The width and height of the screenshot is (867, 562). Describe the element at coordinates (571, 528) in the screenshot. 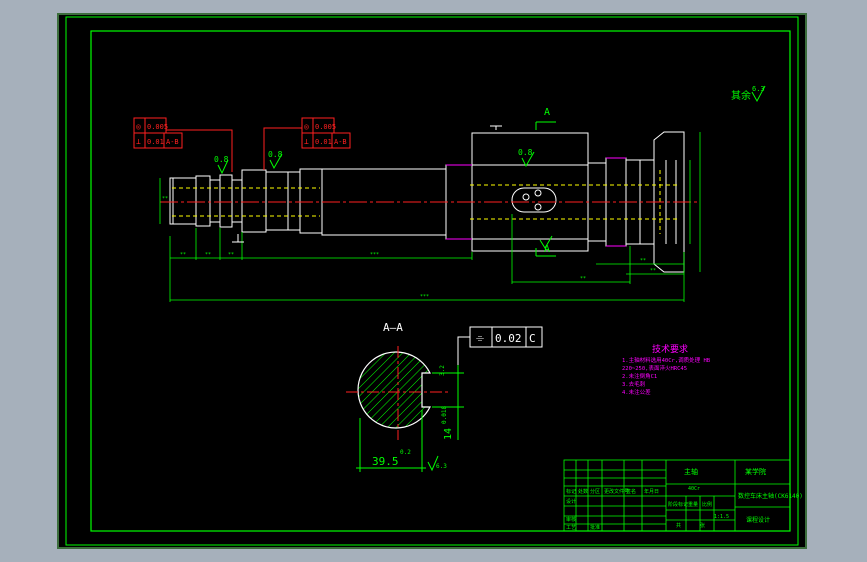

I see `tb-row-process: 工艺` at that location.